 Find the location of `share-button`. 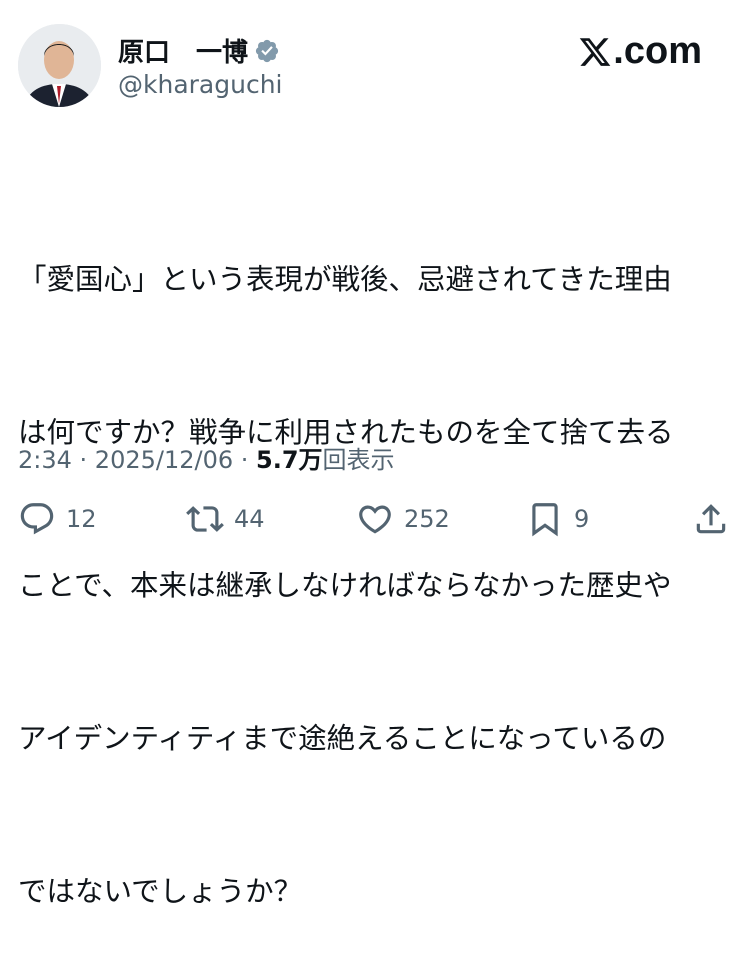

share-button is located at coordinates (711, 519).